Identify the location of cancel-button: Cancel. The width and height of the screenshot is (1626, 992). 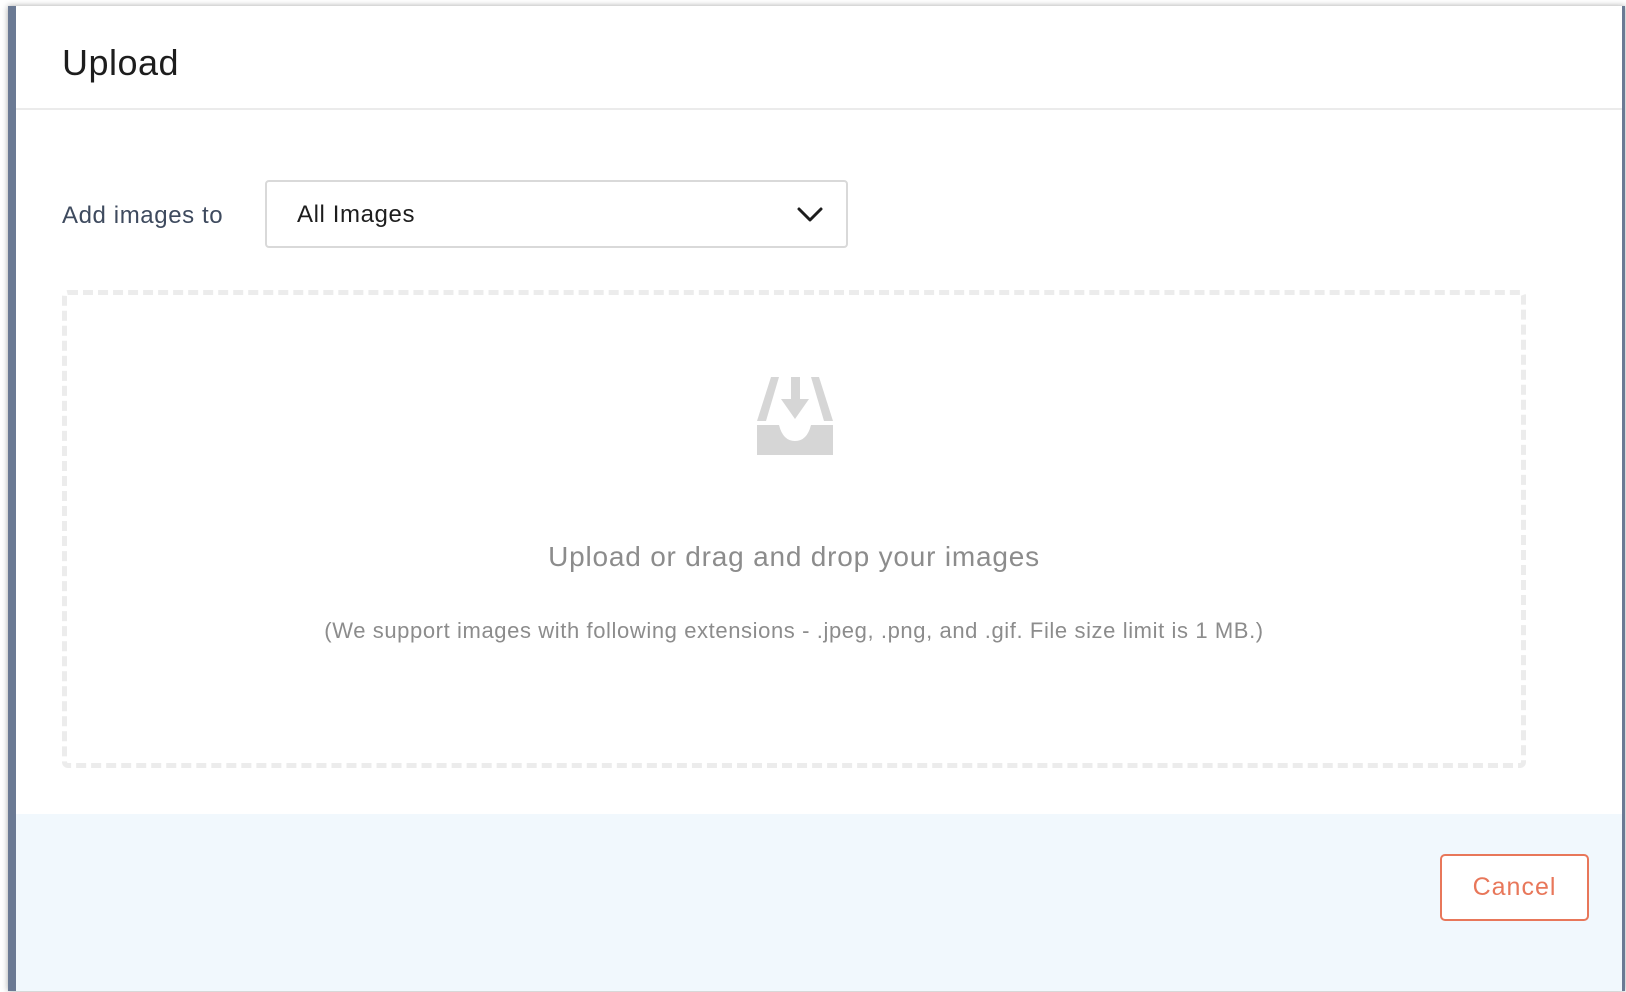
(1514, 887).